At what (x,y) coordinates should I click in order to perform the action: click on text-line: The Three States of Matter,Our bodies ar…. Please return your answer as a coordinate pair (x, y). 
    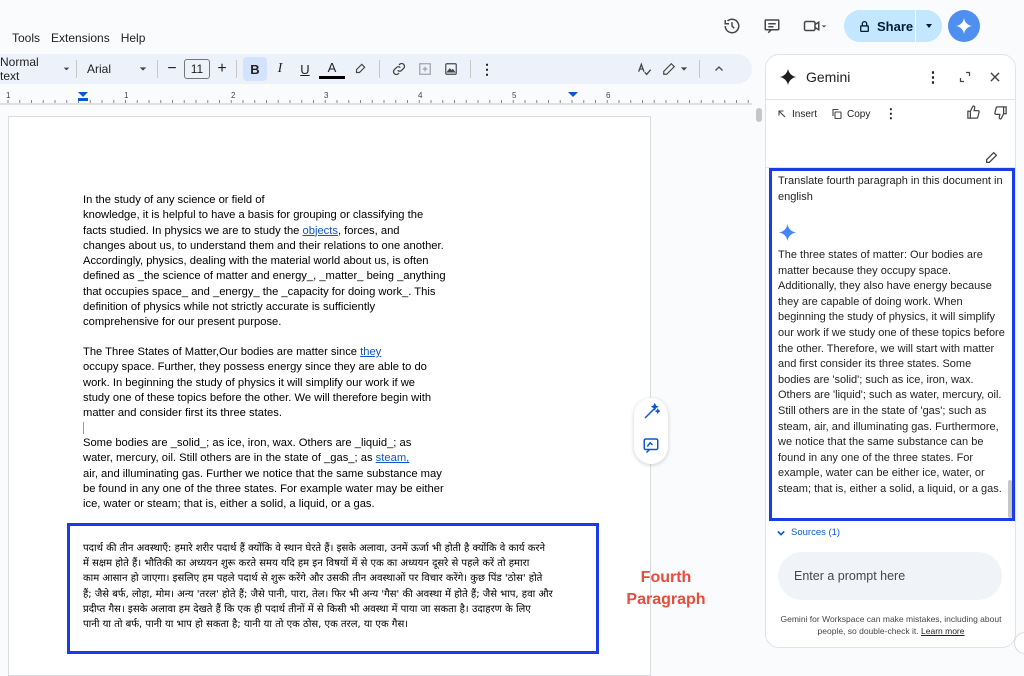
    Looking at the image, I should click on (273, 352).